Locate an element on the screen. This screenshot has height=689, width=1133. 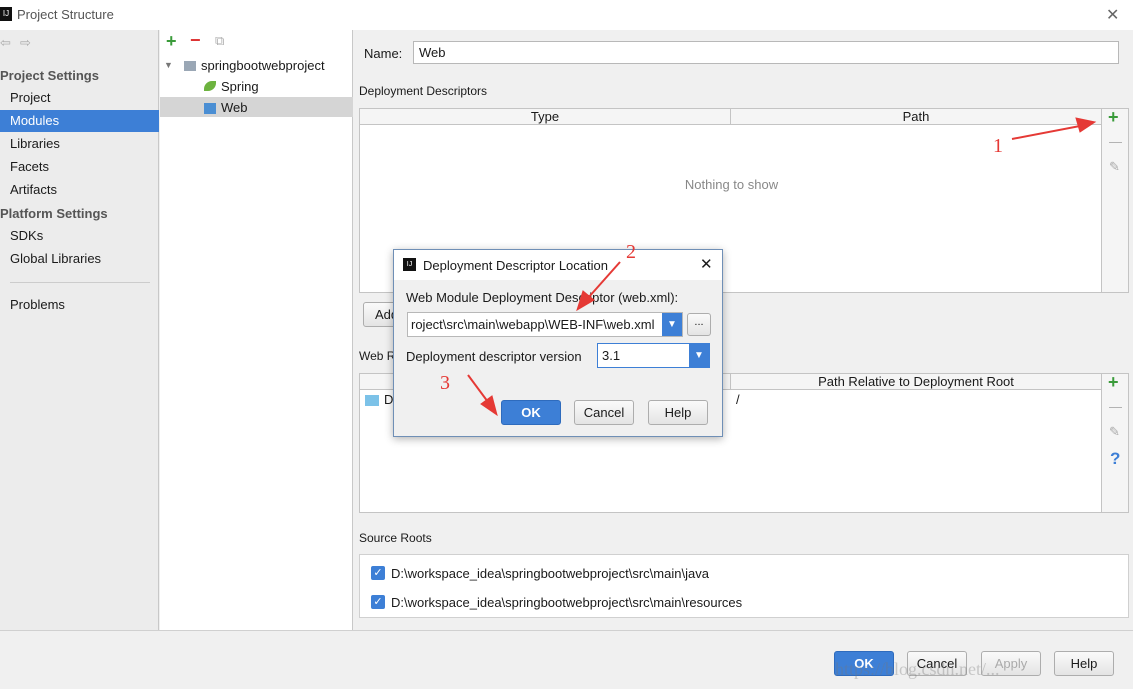
annotation-2: 2 is located at coordinates (631, 252).